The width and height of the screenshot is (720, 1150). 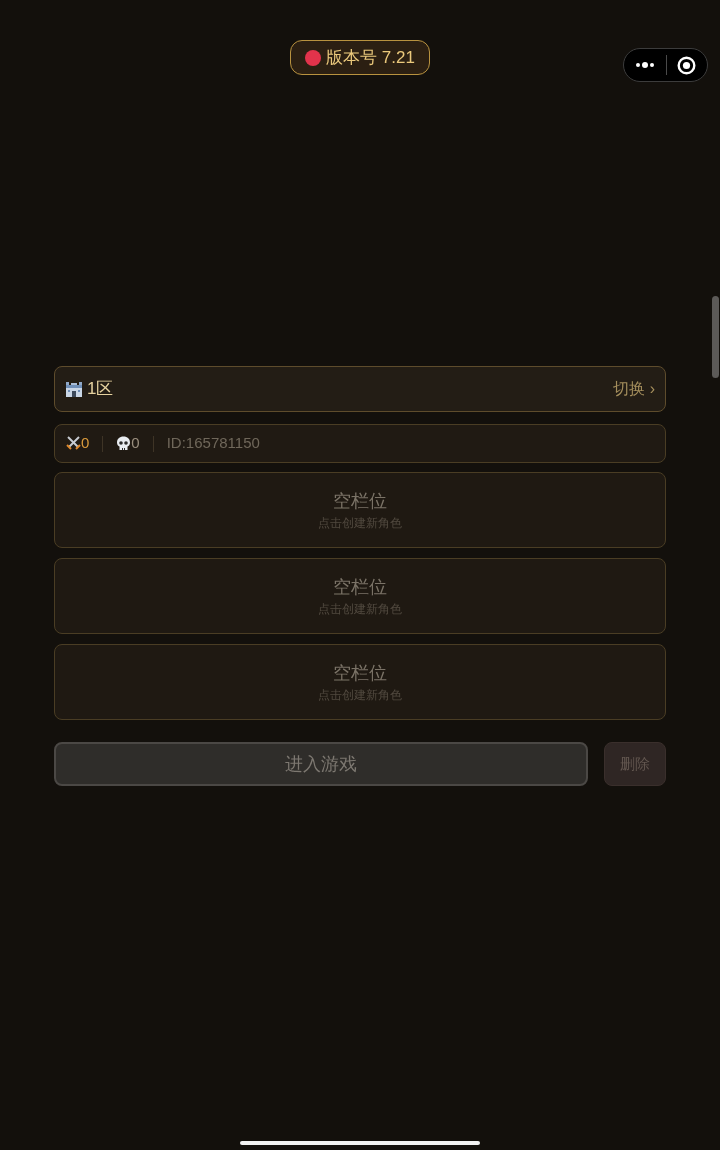 What do you see at coordinates (370, 57) in the screenshot?
I see `version-label: 版本号 7.21` at bounding box center [370, 57].